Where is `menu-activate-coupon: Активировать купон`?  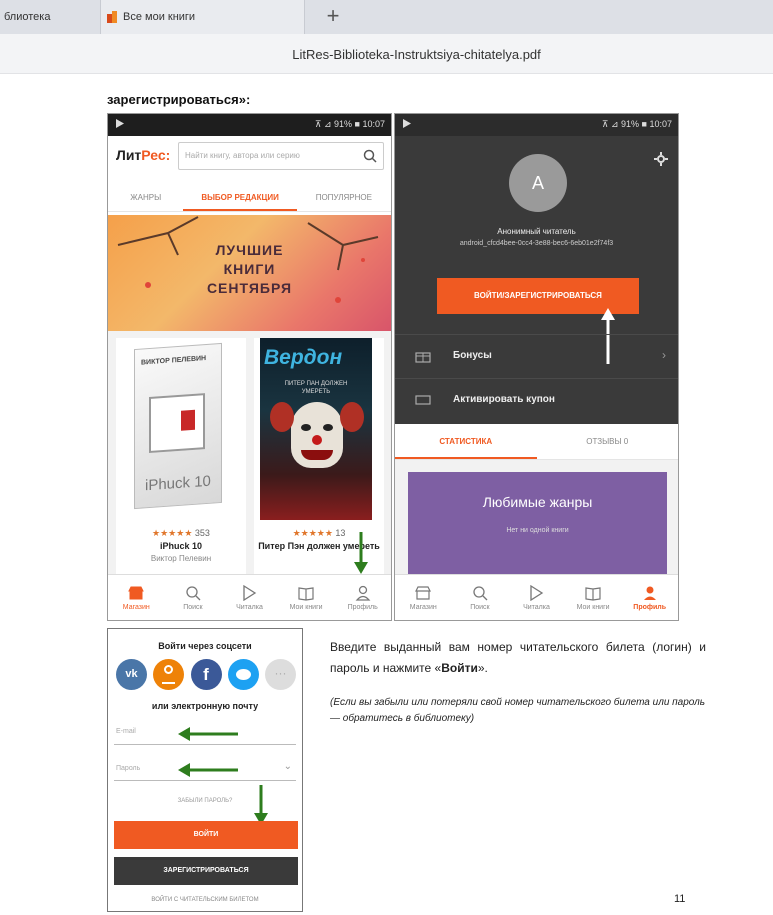
menu-activate-coupon: Активировать купон is located at coordinates (536, 400).